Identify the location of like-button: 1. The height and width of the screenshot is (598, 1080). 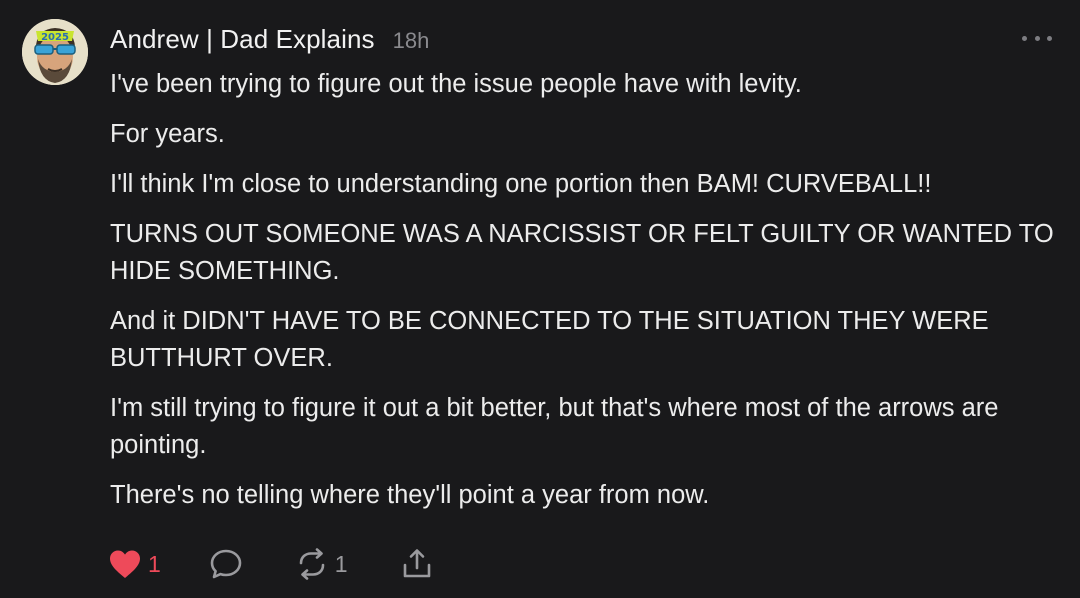
(134, 564).